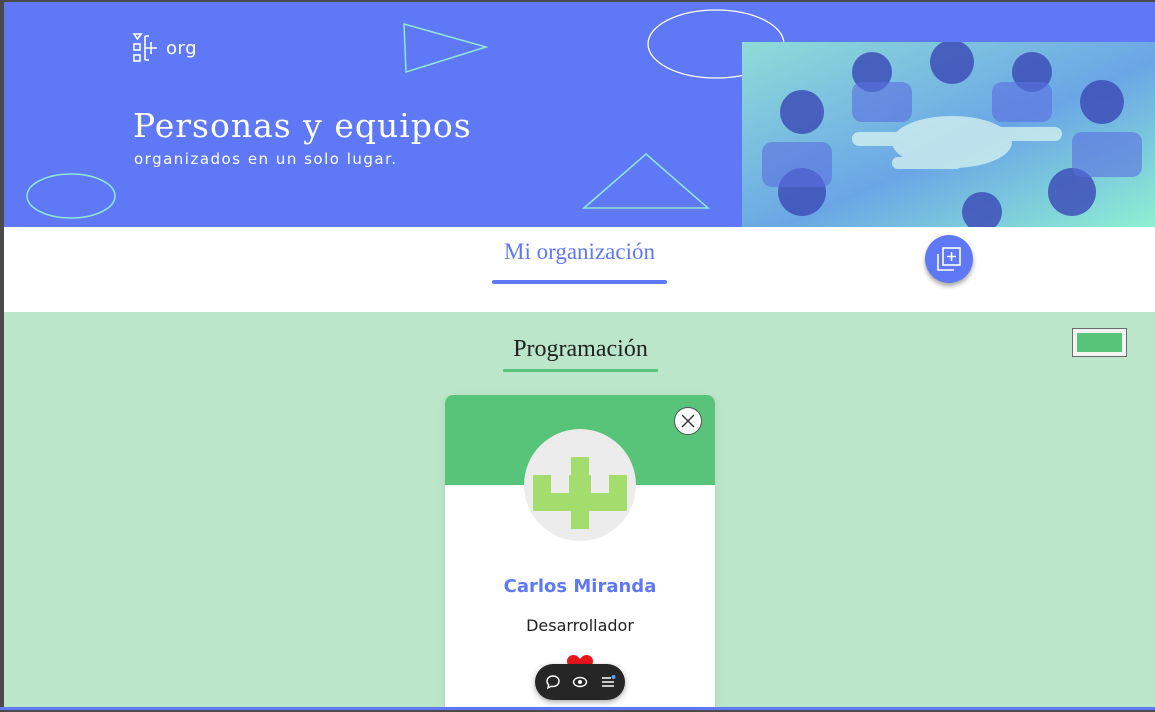 This screenshot has width=1155, height=712. Describe the element at coordinates (579, 251) in the screenshot. I see `tab-label: Mi organización` at that location.